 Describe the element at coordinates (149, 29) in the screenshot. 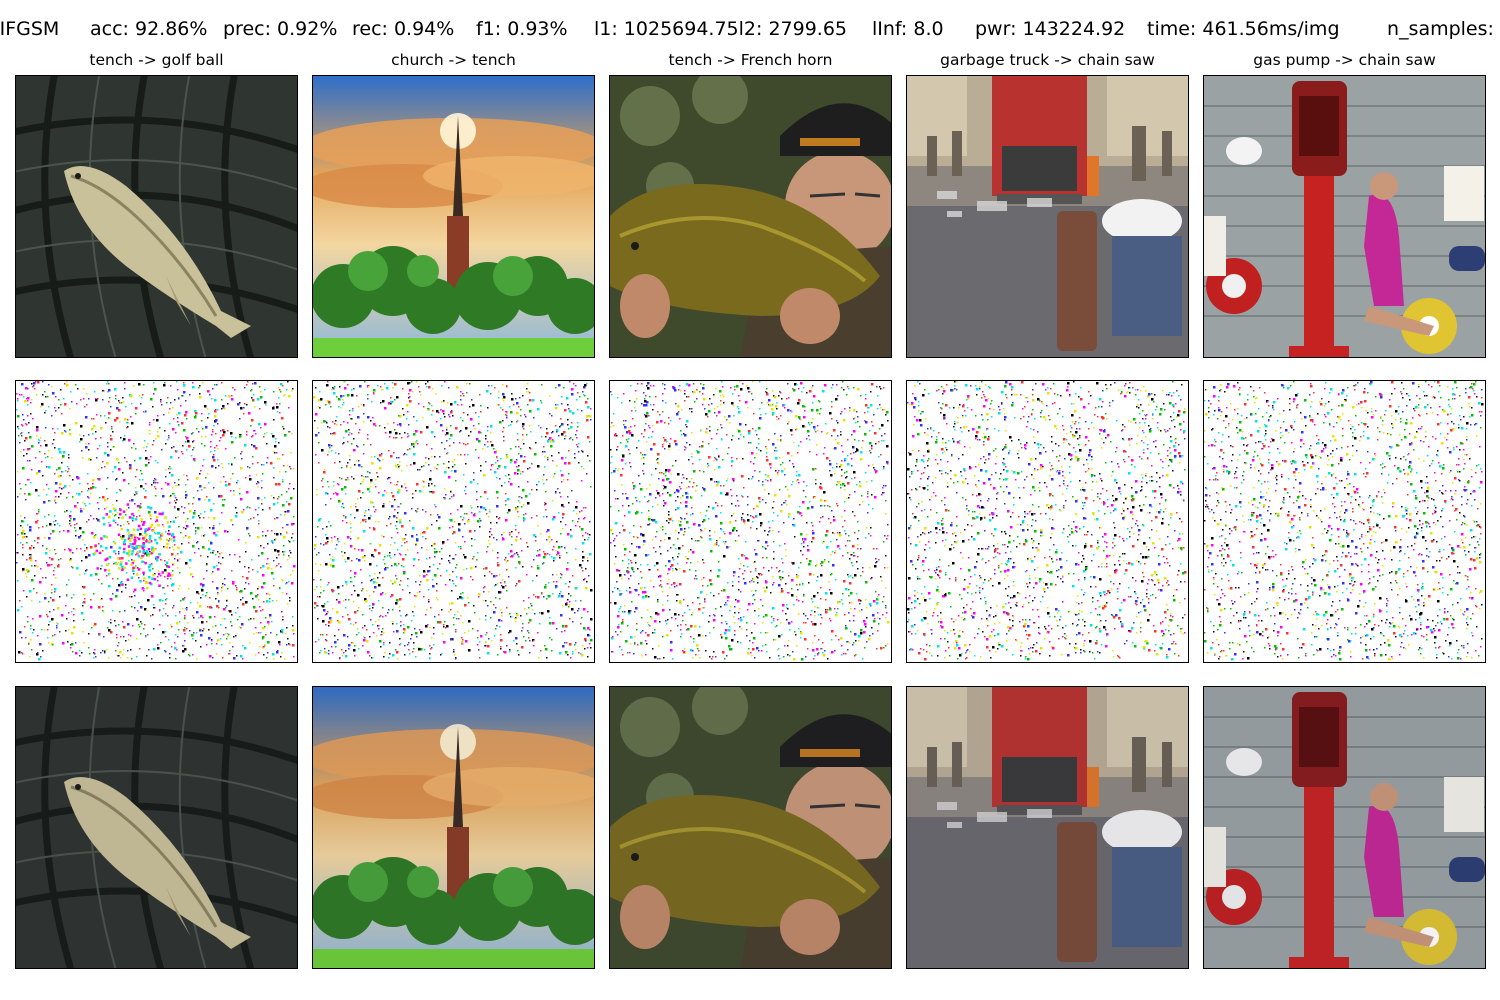

I see `accuracy-stat: acc: 92.86%` at that location.